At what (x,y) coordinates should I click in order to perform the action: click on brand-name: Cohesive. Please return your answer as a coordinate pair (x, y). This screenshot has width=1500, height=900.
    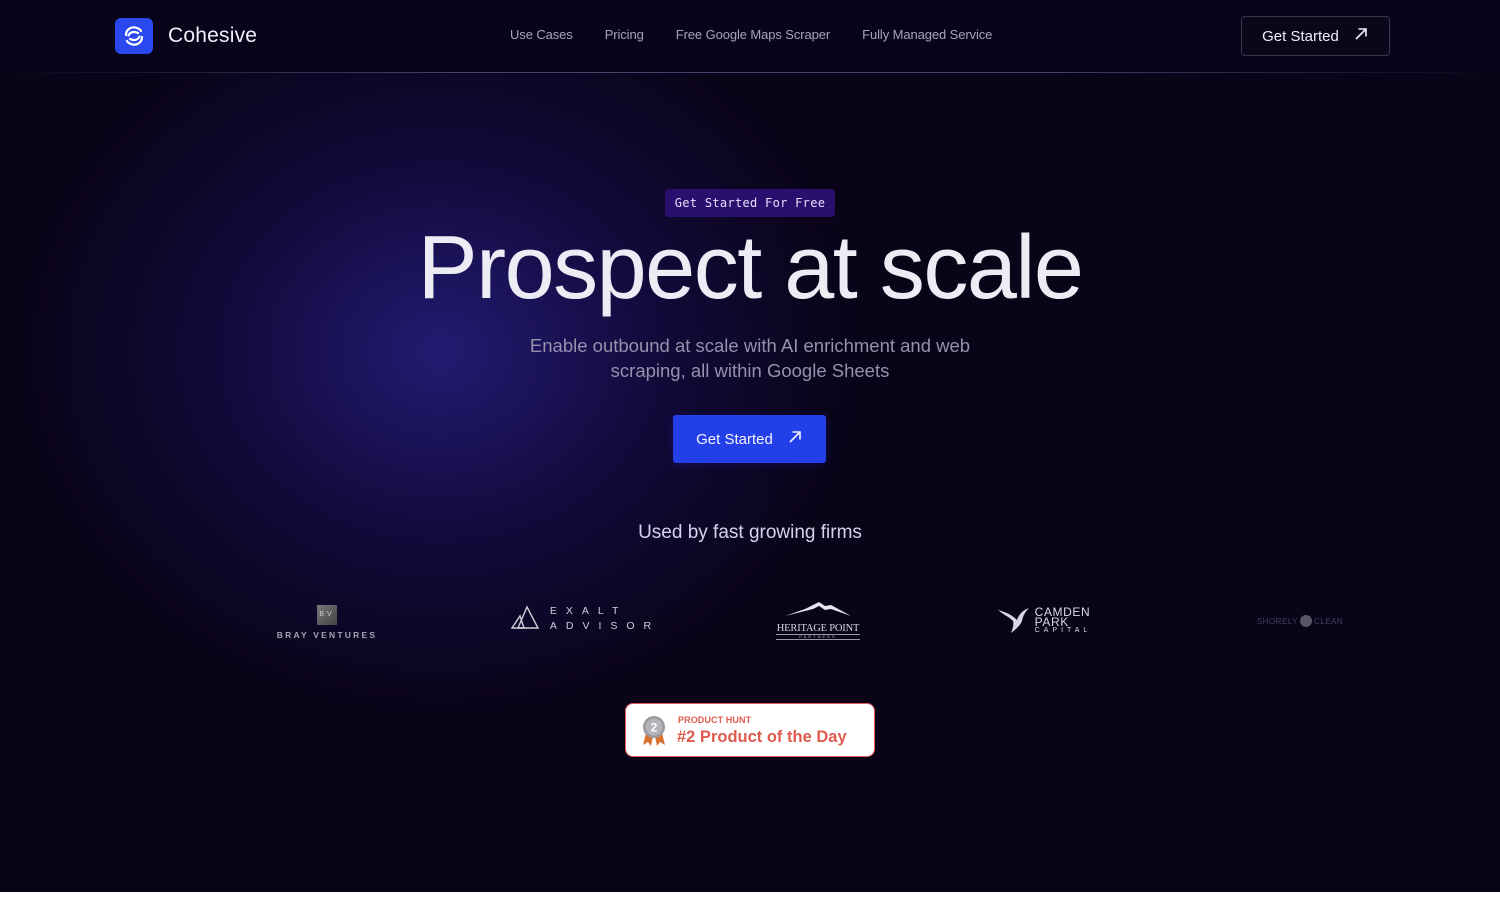
    Looking at the image, I should click on (213, 35).